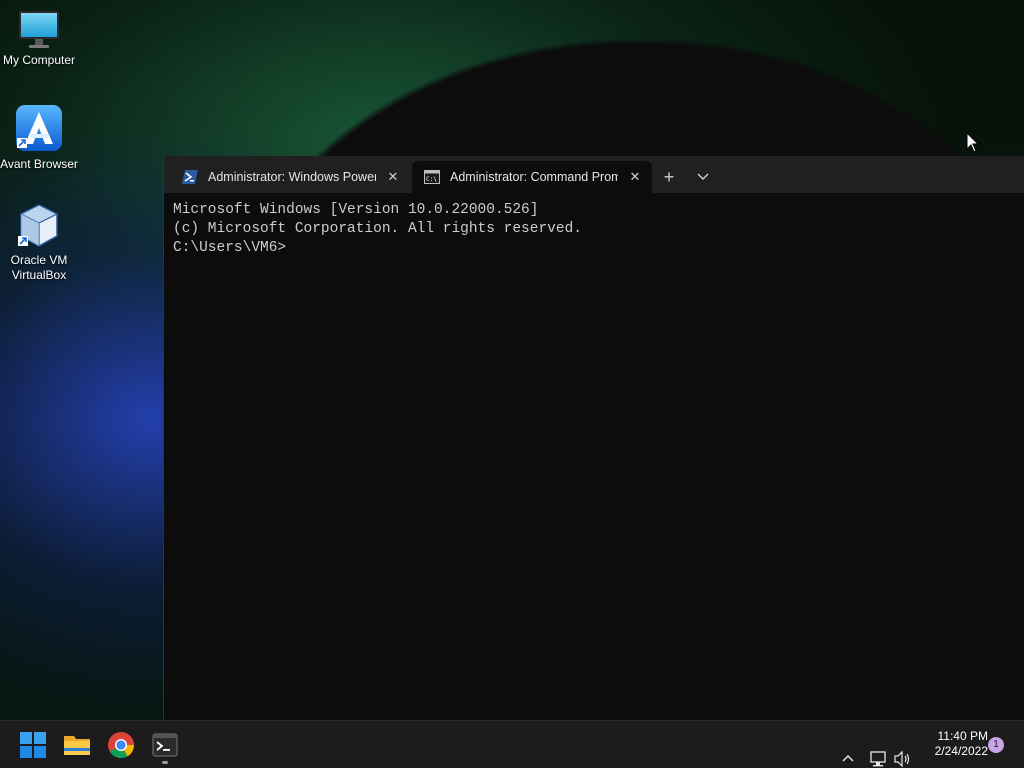  I want to click on network-icon, so click(878, 751).